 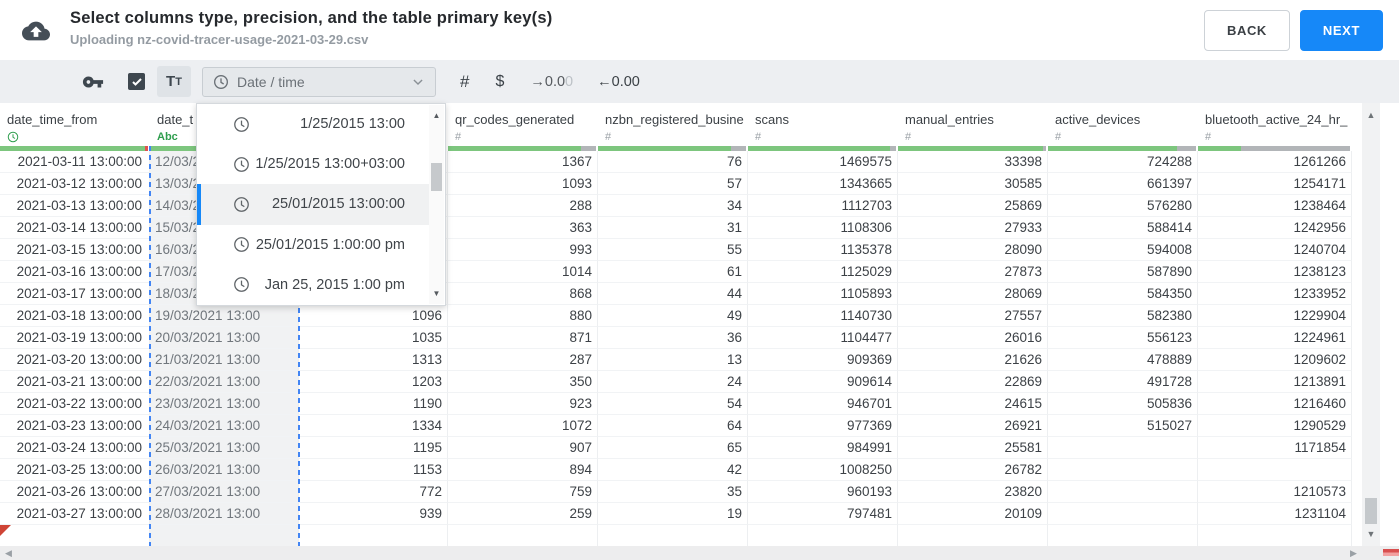 I want to click on cell: 1367, so click(x=523, y=162).